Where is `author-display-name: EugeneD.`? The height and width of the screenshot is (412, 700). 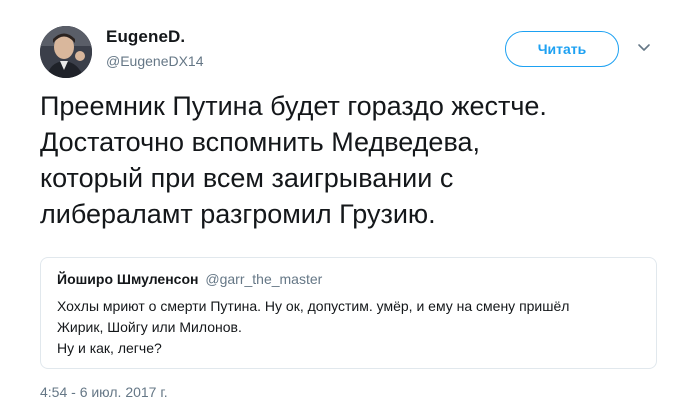 author-display-name: EugeneD. is located at coordinates (145, 37).